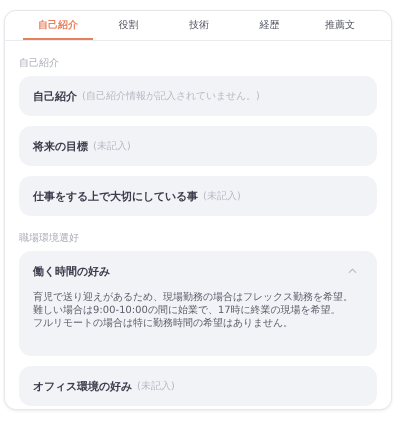 The image size is (400, 442). I want to click on body-text: フルリモートの場合は特に勤務時間の希望はありません。, so click(163, 323).